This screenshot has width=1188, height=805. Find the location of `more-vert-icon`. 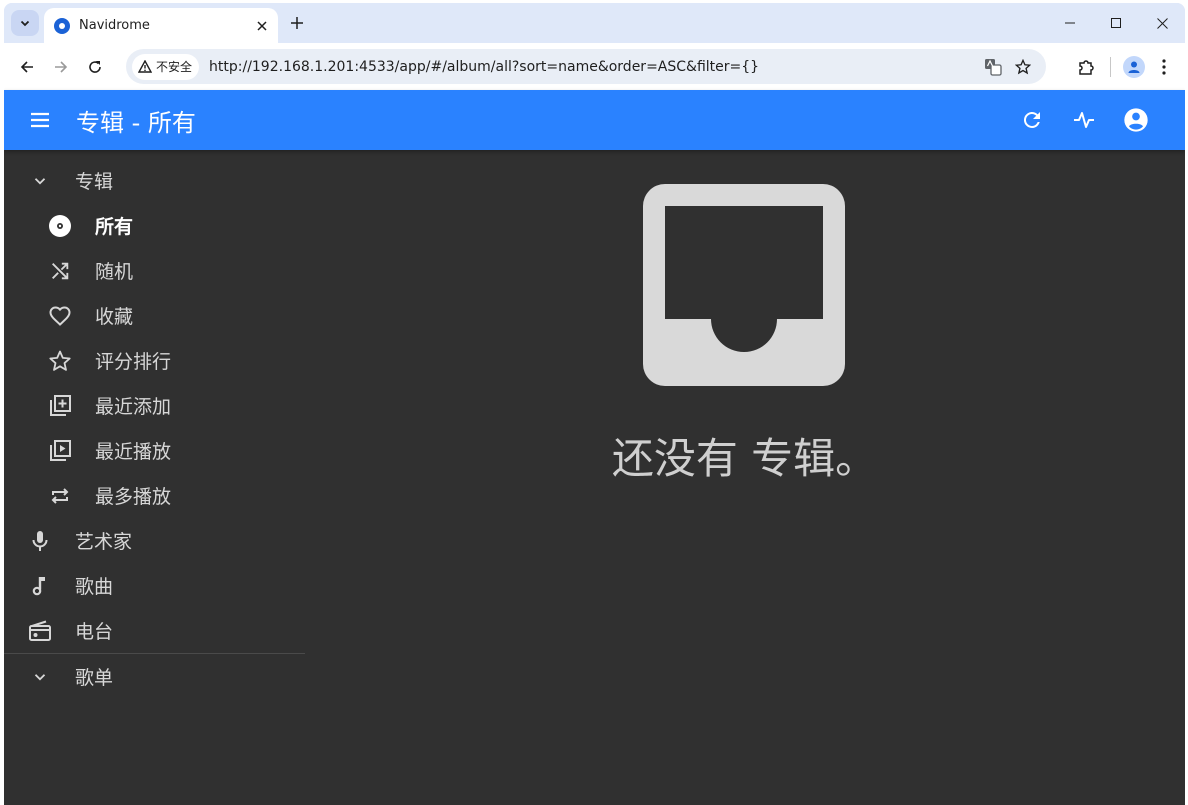

more-vert-icon is located at coordinates (1164, 66).